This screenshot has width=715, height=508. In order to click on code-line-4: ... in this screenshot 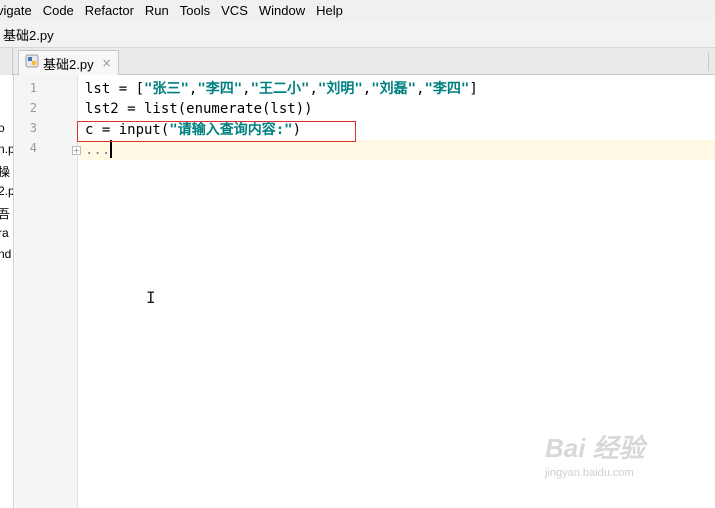, I will do `click(98, 150)`.